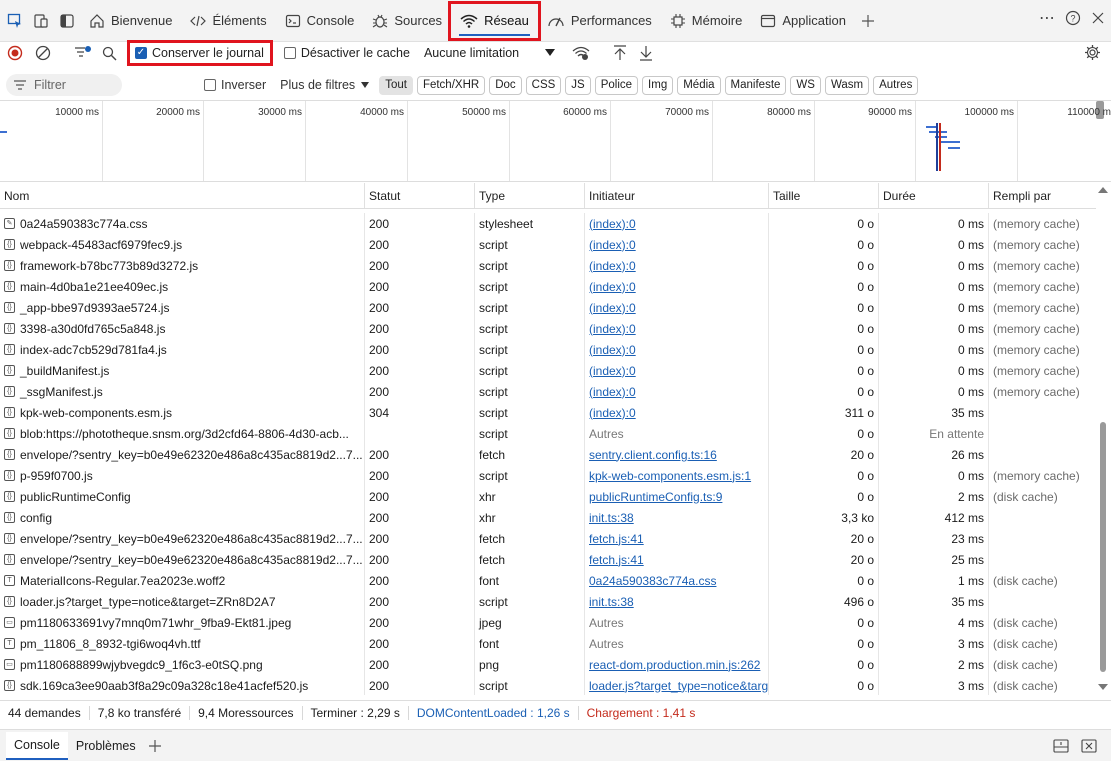 The width and height of the screenshot is (1111, 761). I want to click on cell-initiator: react-dom.production.min.js:262, so click(677, 664).